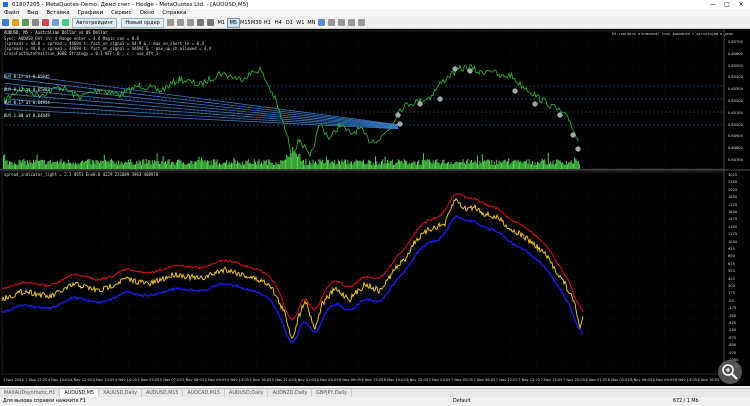 This screenshot has height=406, width=750. Describe the element at coordinates (90, 13) in the screenshot. I see `menu-item-charts: Графики` at that location.